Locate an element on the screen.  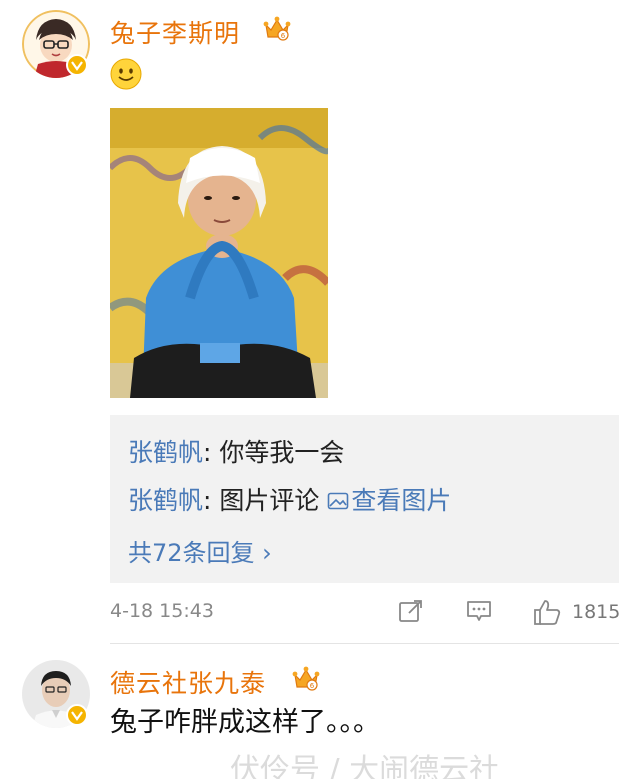
more-replies-link: 共72条回复 › is located at coordinates (200, 550).